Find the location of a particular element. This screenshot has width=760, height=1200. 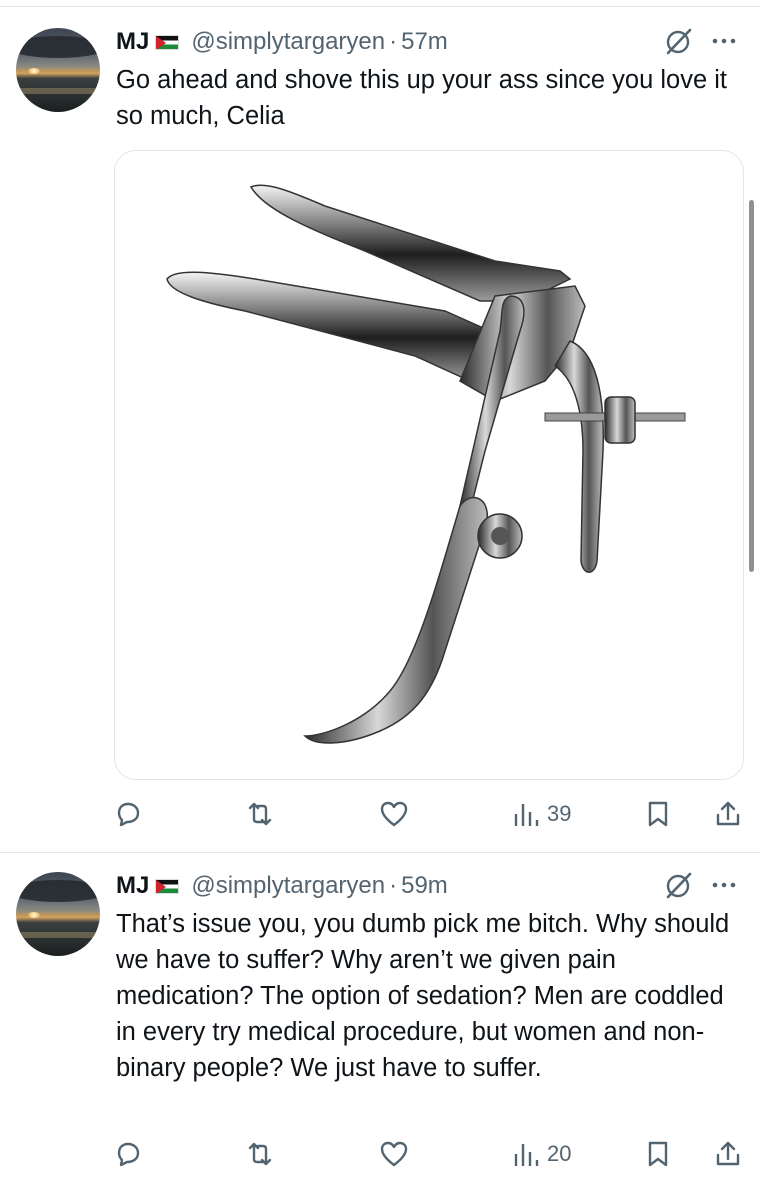

scrollbar is located at coordinates (751, 386).